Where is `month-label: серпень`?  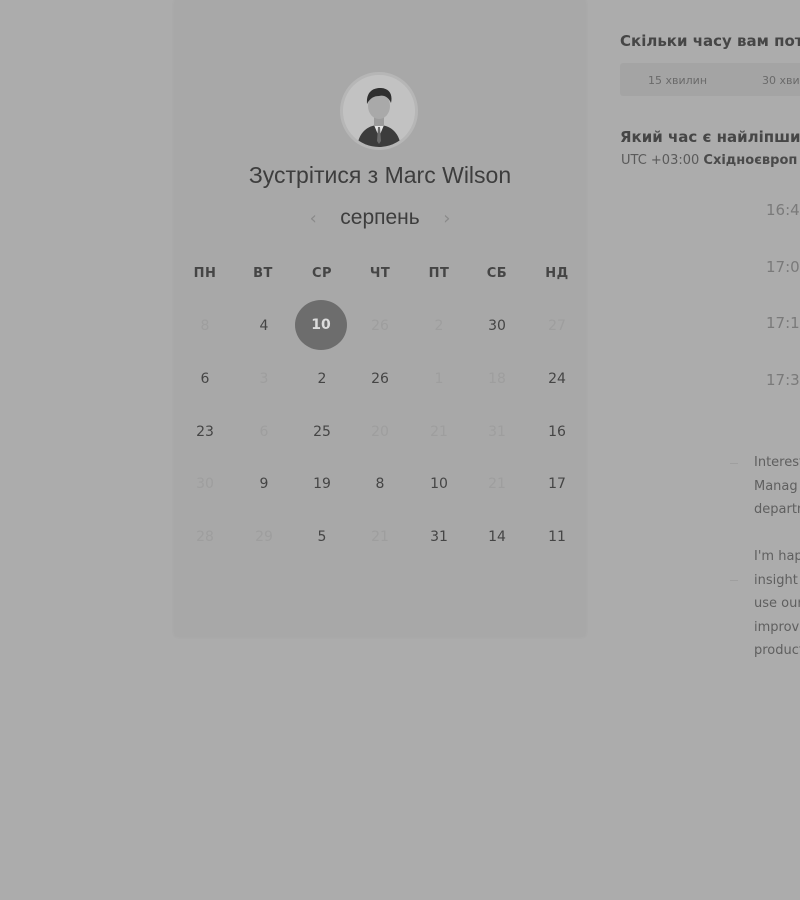
month-label: серпень is located at coordinates (380, 217).